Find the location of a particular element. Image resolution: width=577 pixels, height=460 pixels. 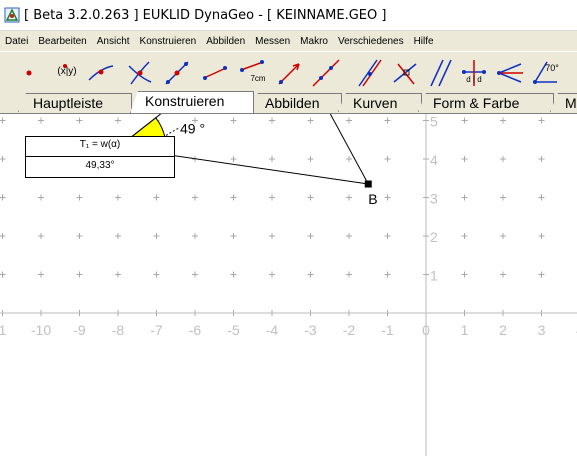

midpoint-tool-button is located at coordinates (177, 73).